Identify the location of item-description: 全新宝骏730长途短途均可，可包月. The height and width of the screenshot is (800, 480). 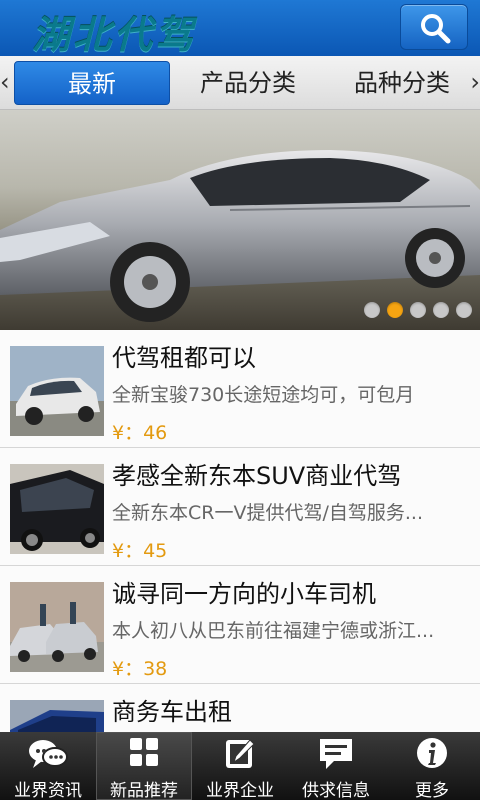
(263, 395).